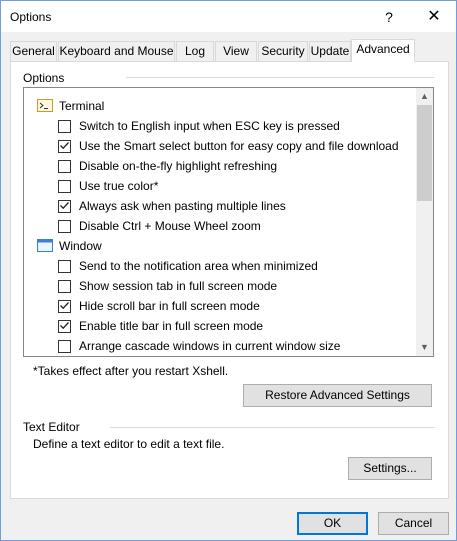 This screenshot has height=541, width=457. What do you see at coordinates (171, 326) in the screenshot?
I see `item-label: Enable title bar in full screen mode` at bounding box center [171, 326].